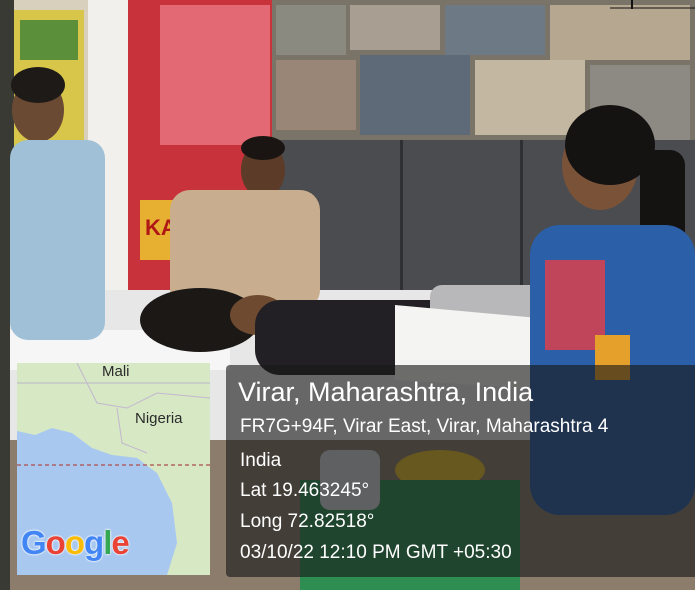 Image resolution: width=695 pixels, height=590 pixels. What do you see at coordinates (94, 542) in the screenshot?
I see `google-logo-letter: g` at bounding box center [94, 542].